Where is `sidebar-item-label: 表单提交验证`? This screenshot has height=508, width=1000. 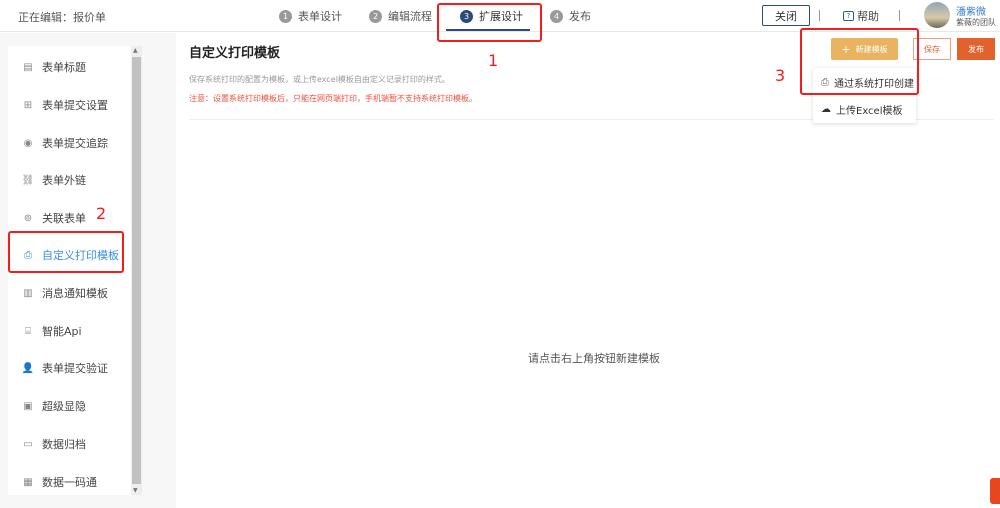 sidebar-item-label: 表单提交验证 is located at coordinates (75, 368).